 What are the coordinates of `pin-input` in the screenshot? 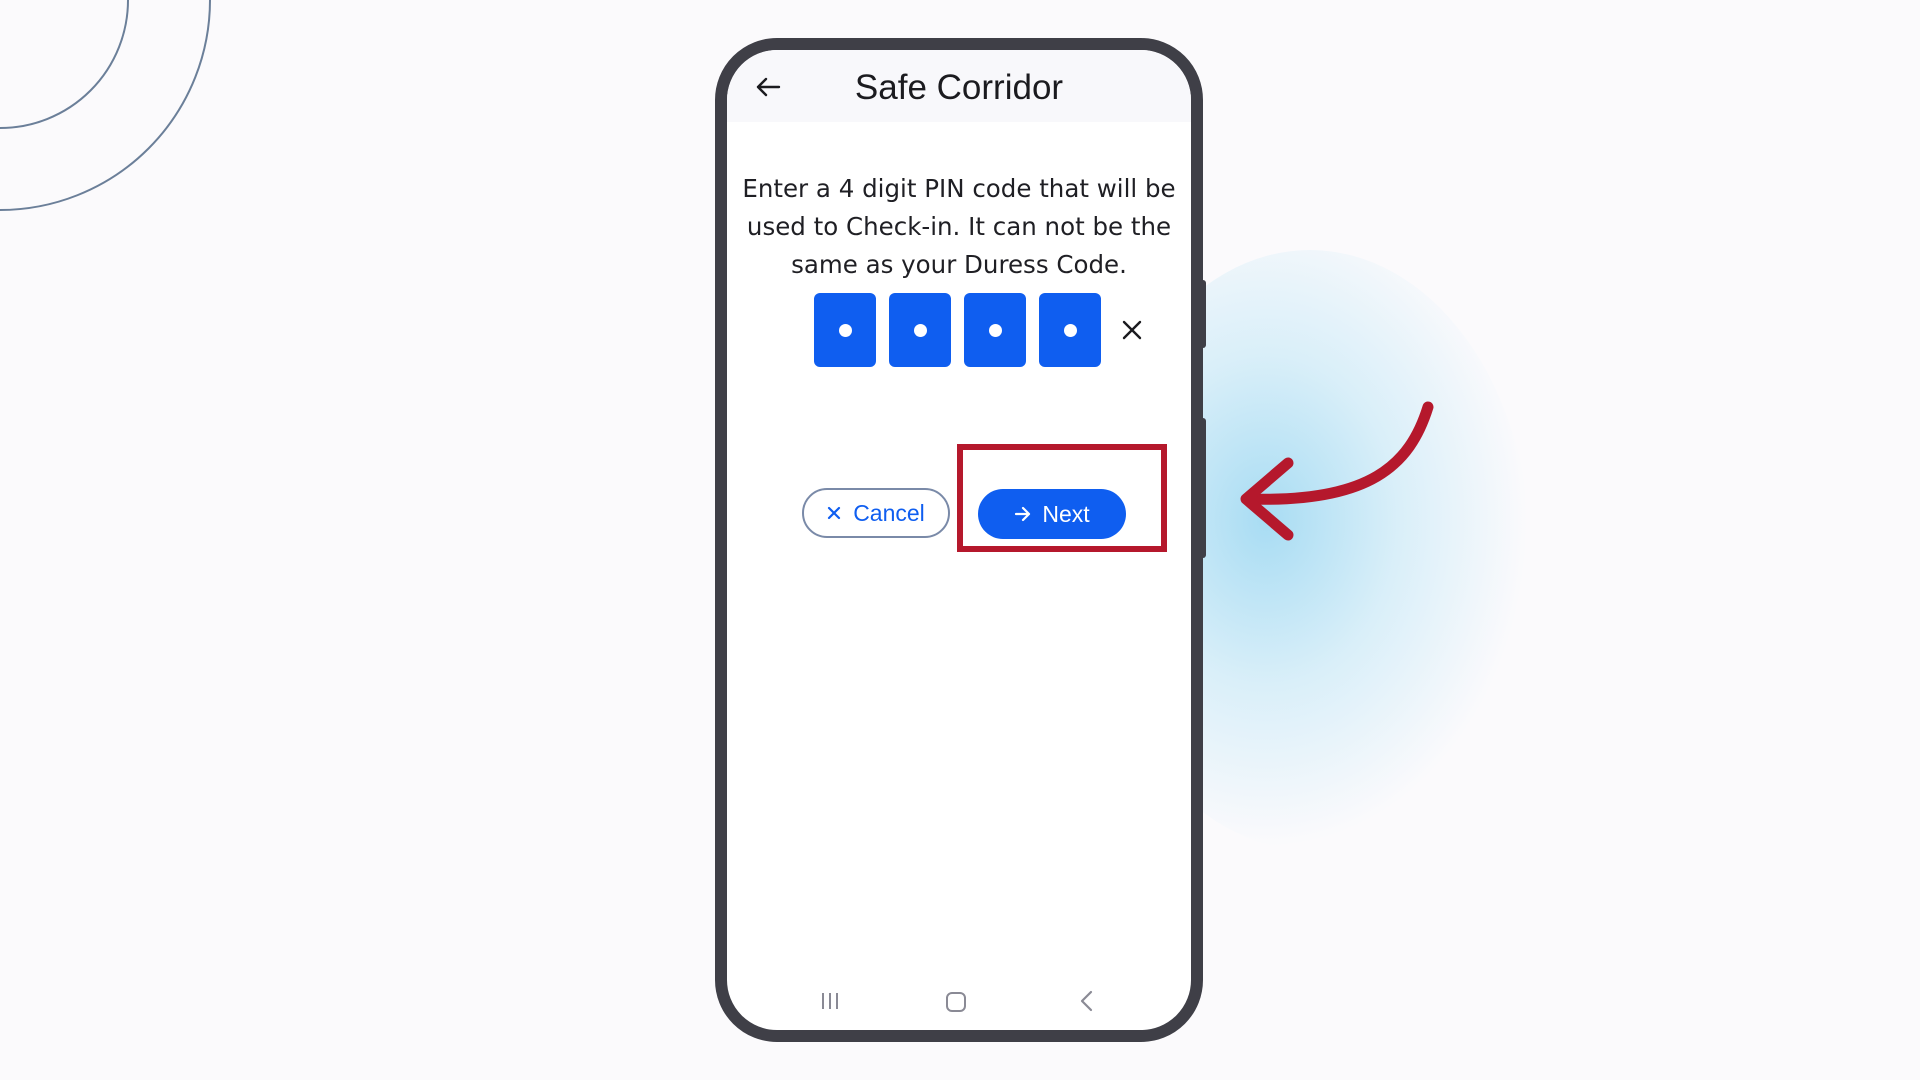 It's located at (978, 330).